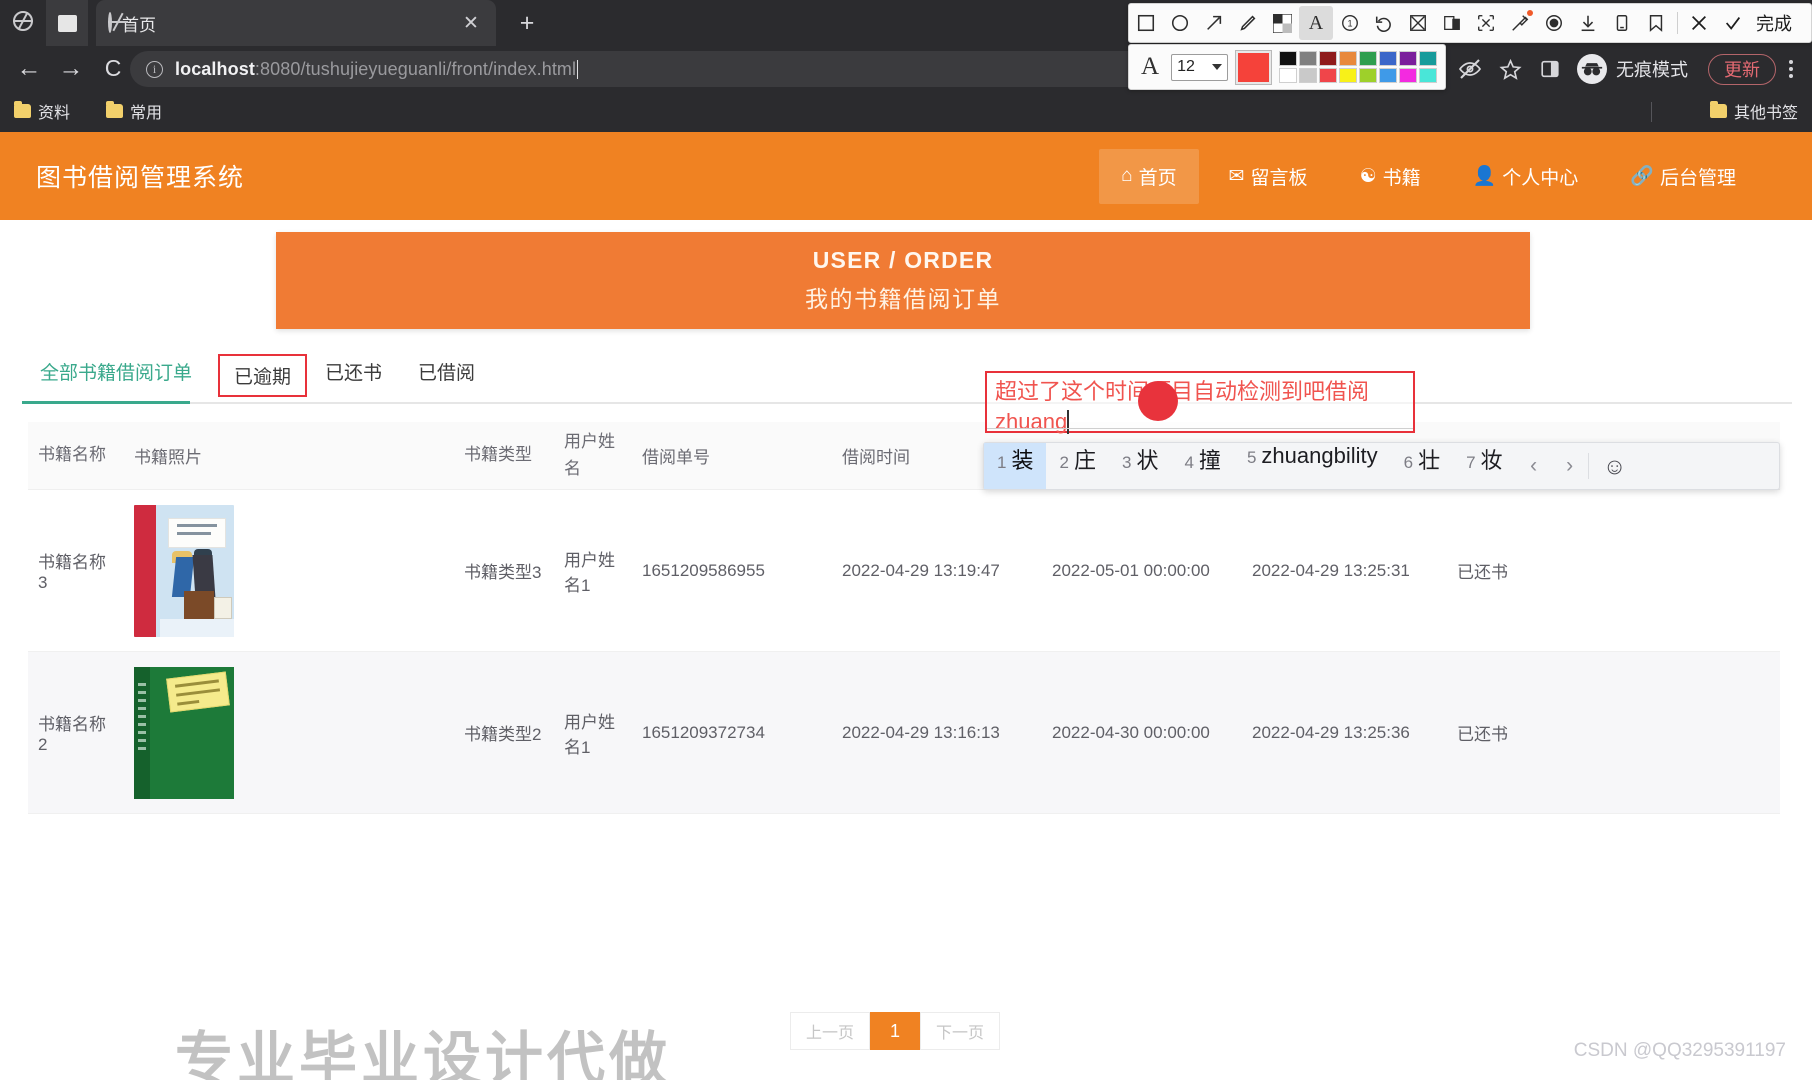 This screenshot has height=1080, width=1812. Describe the element at coordinates (1200, 402) in the screenshot. I see `annotation-text-box: 超过了这个时间项目自动检测到吧借阅 zhuang` at that location.